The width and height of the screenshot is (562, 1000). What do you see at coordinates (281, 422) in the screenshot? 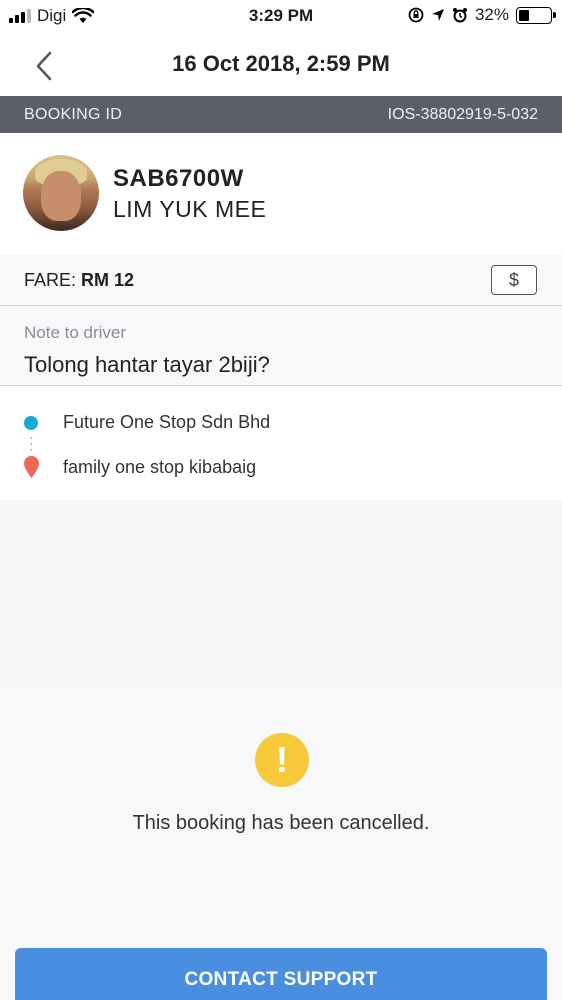
I see `pickup-stop: Future One Stop Sdn Bhd` at bounding box center [281, 422].